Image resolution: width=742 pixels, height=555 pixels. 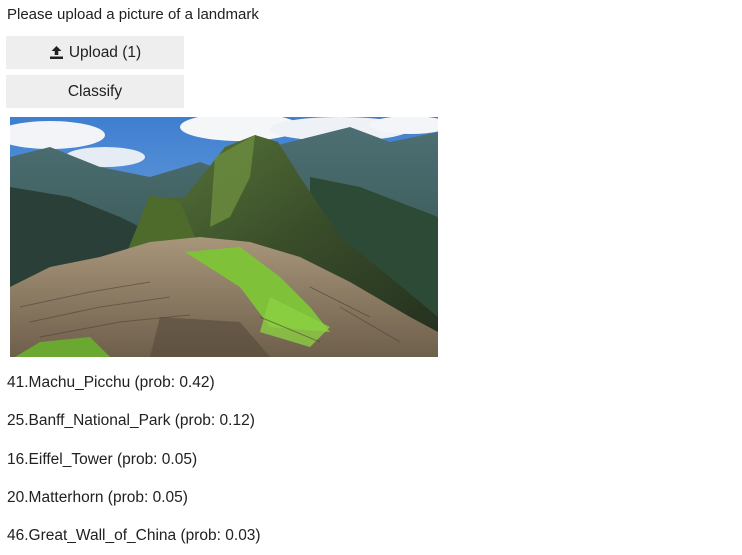 What do you see at coordinates (111, 382) in the screenshot?
I see `prediction-item: 41.Machu_Picchu (prob: 0.42)` at bounding box center [111, 382].